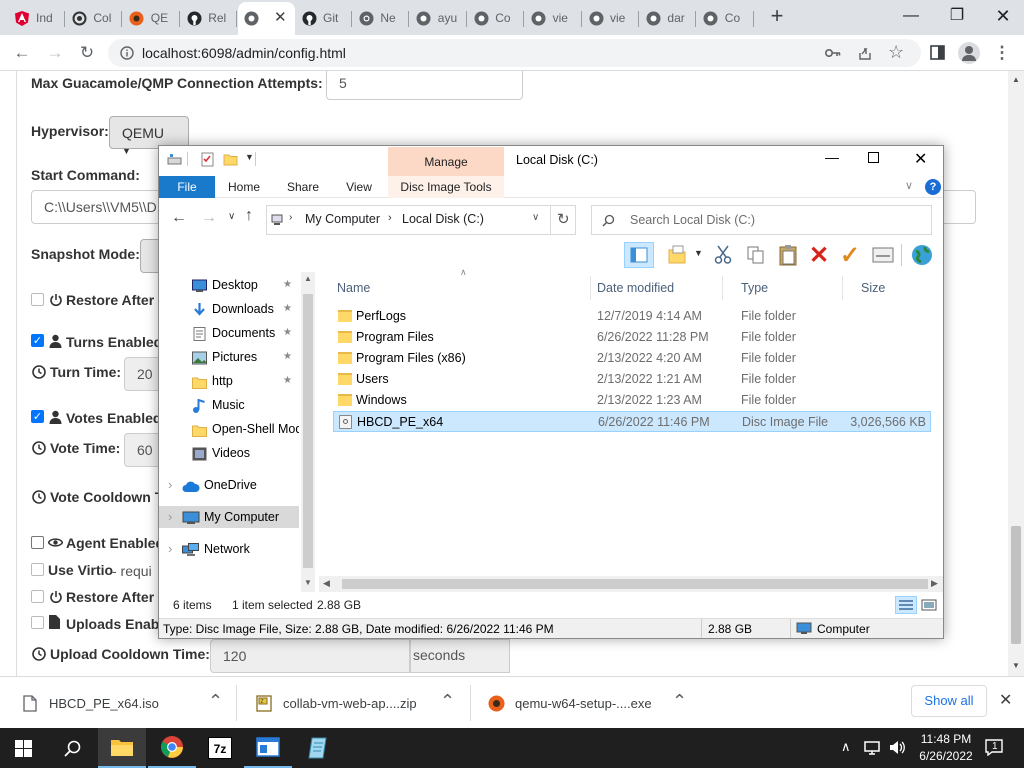 The width and height of the screenshot is (1024, 768). I want to click on ribbon-file-tab: File, so click(187, 187).